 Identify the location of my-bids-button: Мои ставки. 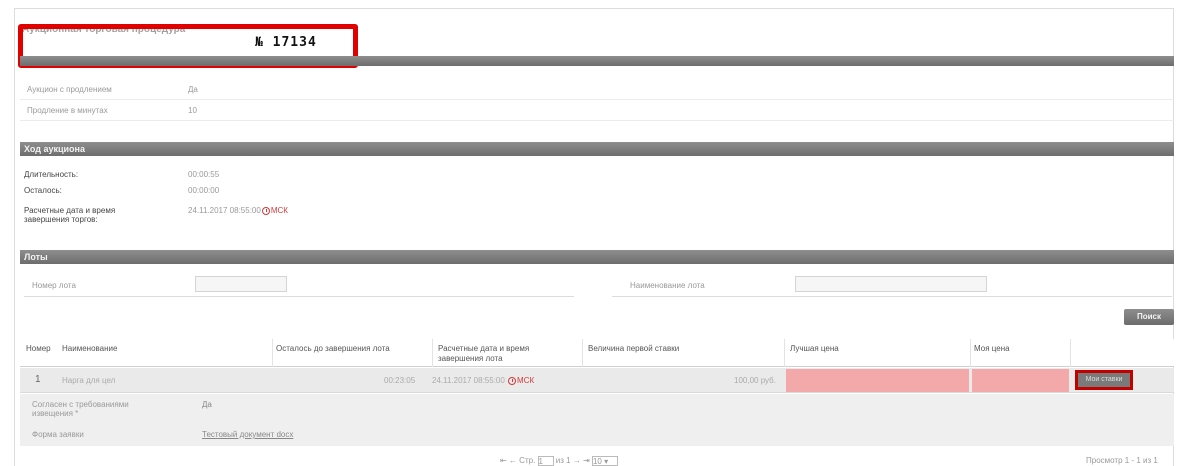
(1104, 380).